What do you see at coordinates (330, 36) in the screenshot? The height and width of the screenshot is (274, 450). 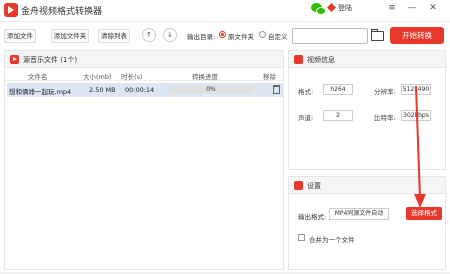 I see `output-path-input` at bounding box center [330, 36].